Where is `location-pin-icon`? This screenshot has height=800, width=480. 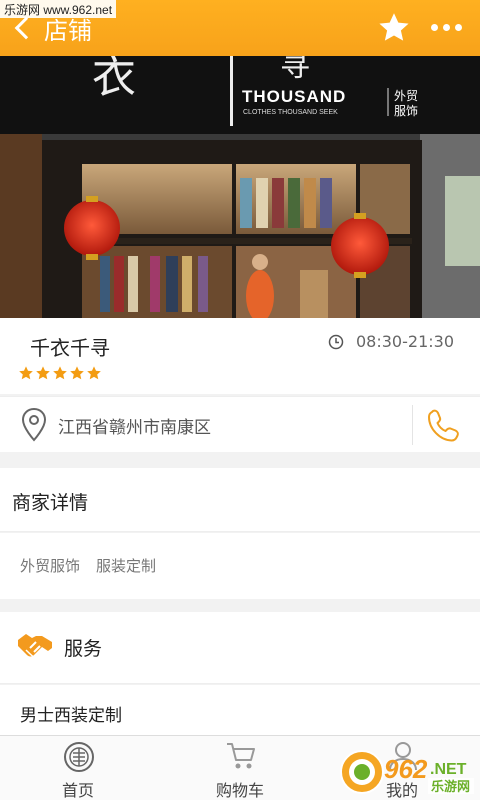
location-pin-icon is located at coordinates (34, 424).